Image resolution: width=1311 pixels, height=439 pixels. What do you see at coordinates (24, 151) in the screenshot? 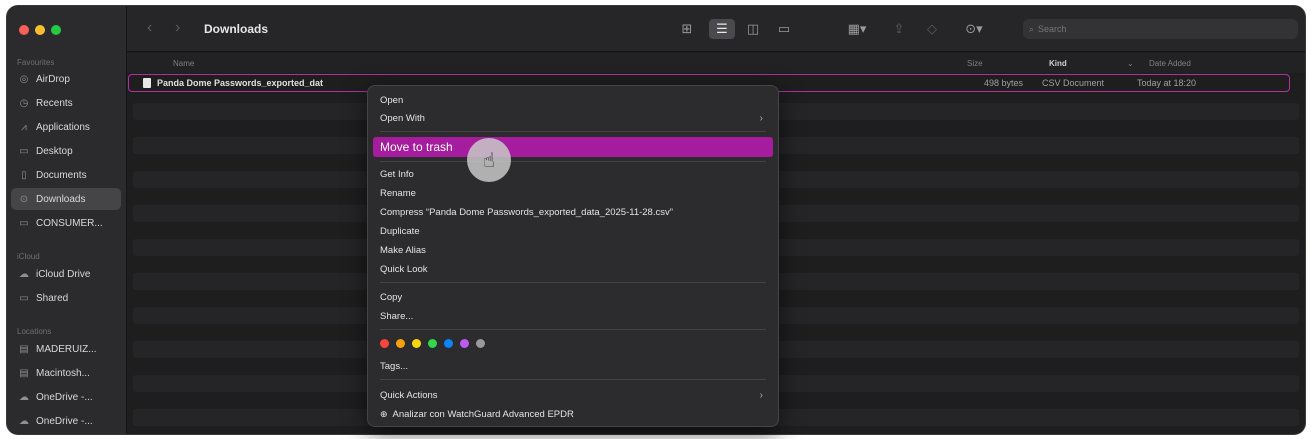
I see `desktop-icon: ▭` at bounding box center [24, 151].